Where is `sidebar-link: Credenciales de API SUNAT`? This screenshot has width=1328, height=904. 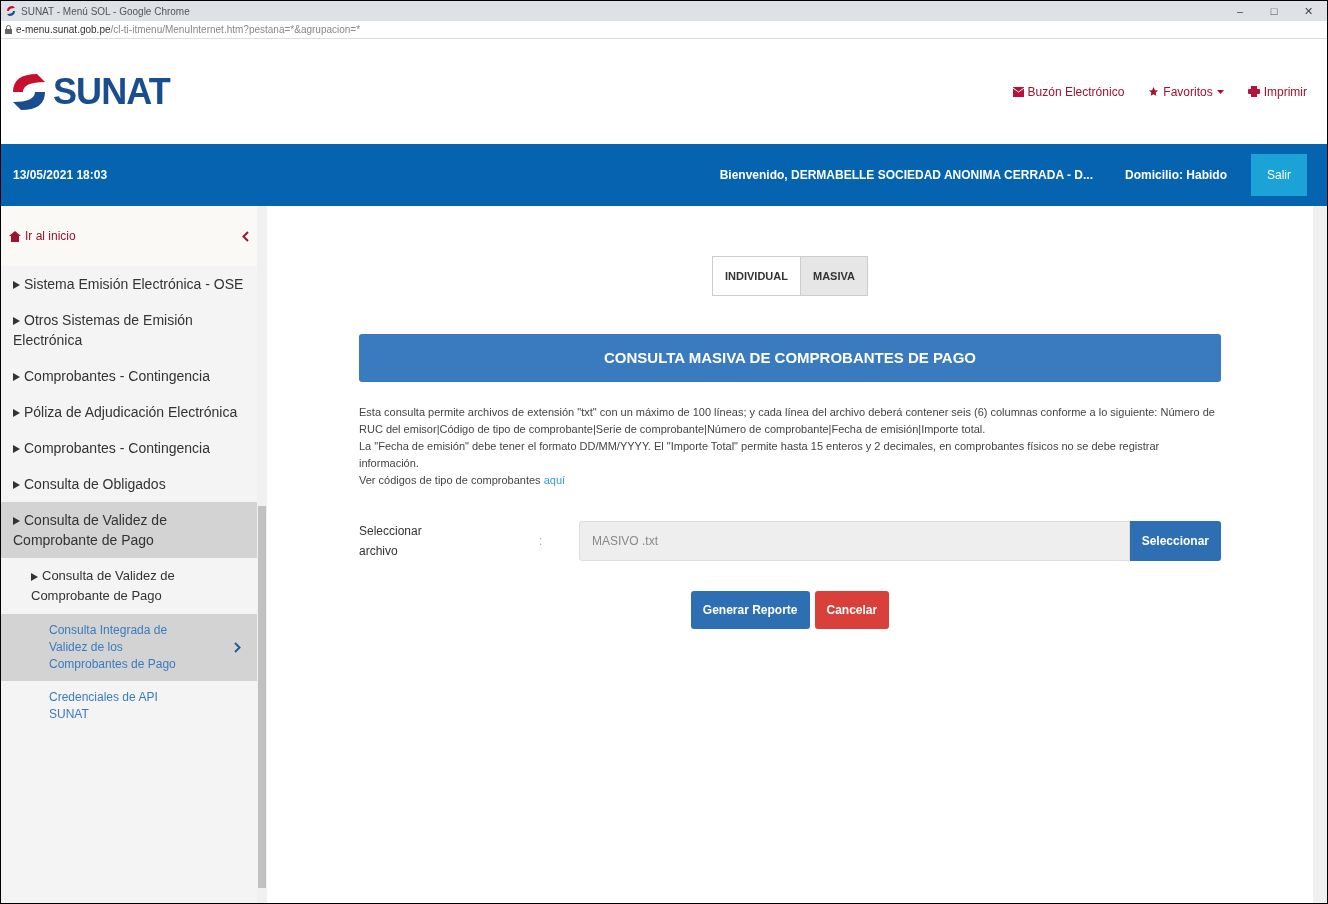 sidebar-link: Credenciales de API SUNAT is located at coordinates (129, 706).